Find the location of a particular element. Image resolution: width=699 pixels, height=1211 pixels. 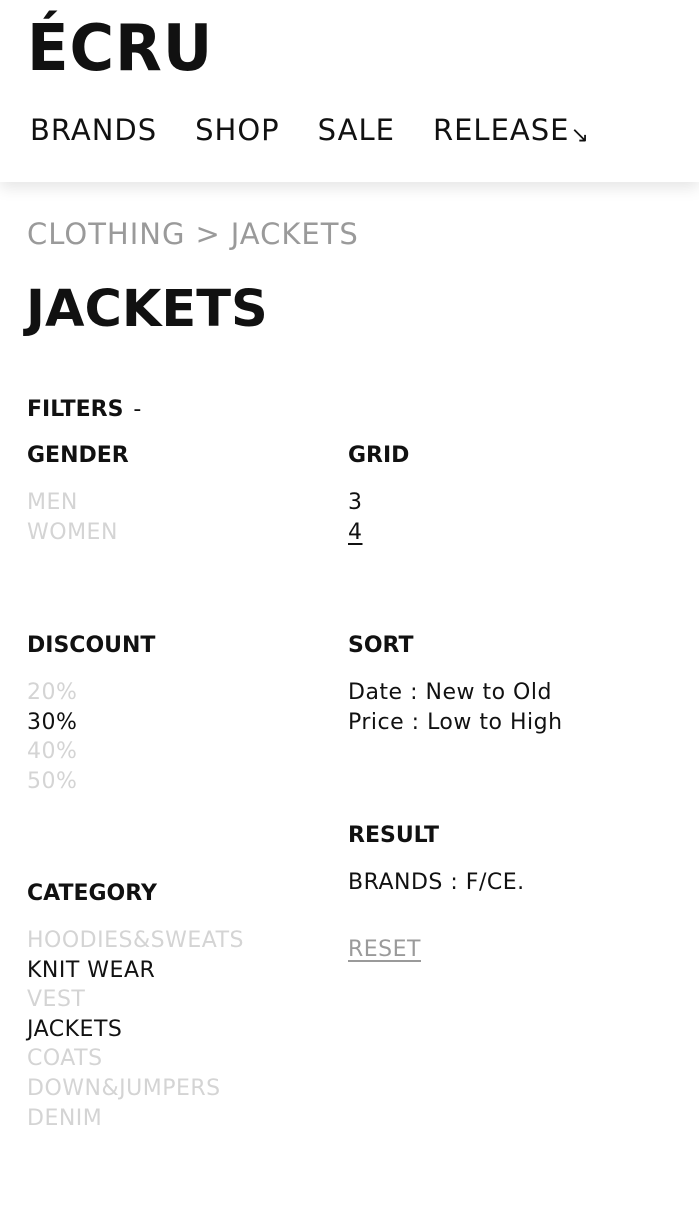

discount-option-50: 50% is located at coordinates (52, 782).